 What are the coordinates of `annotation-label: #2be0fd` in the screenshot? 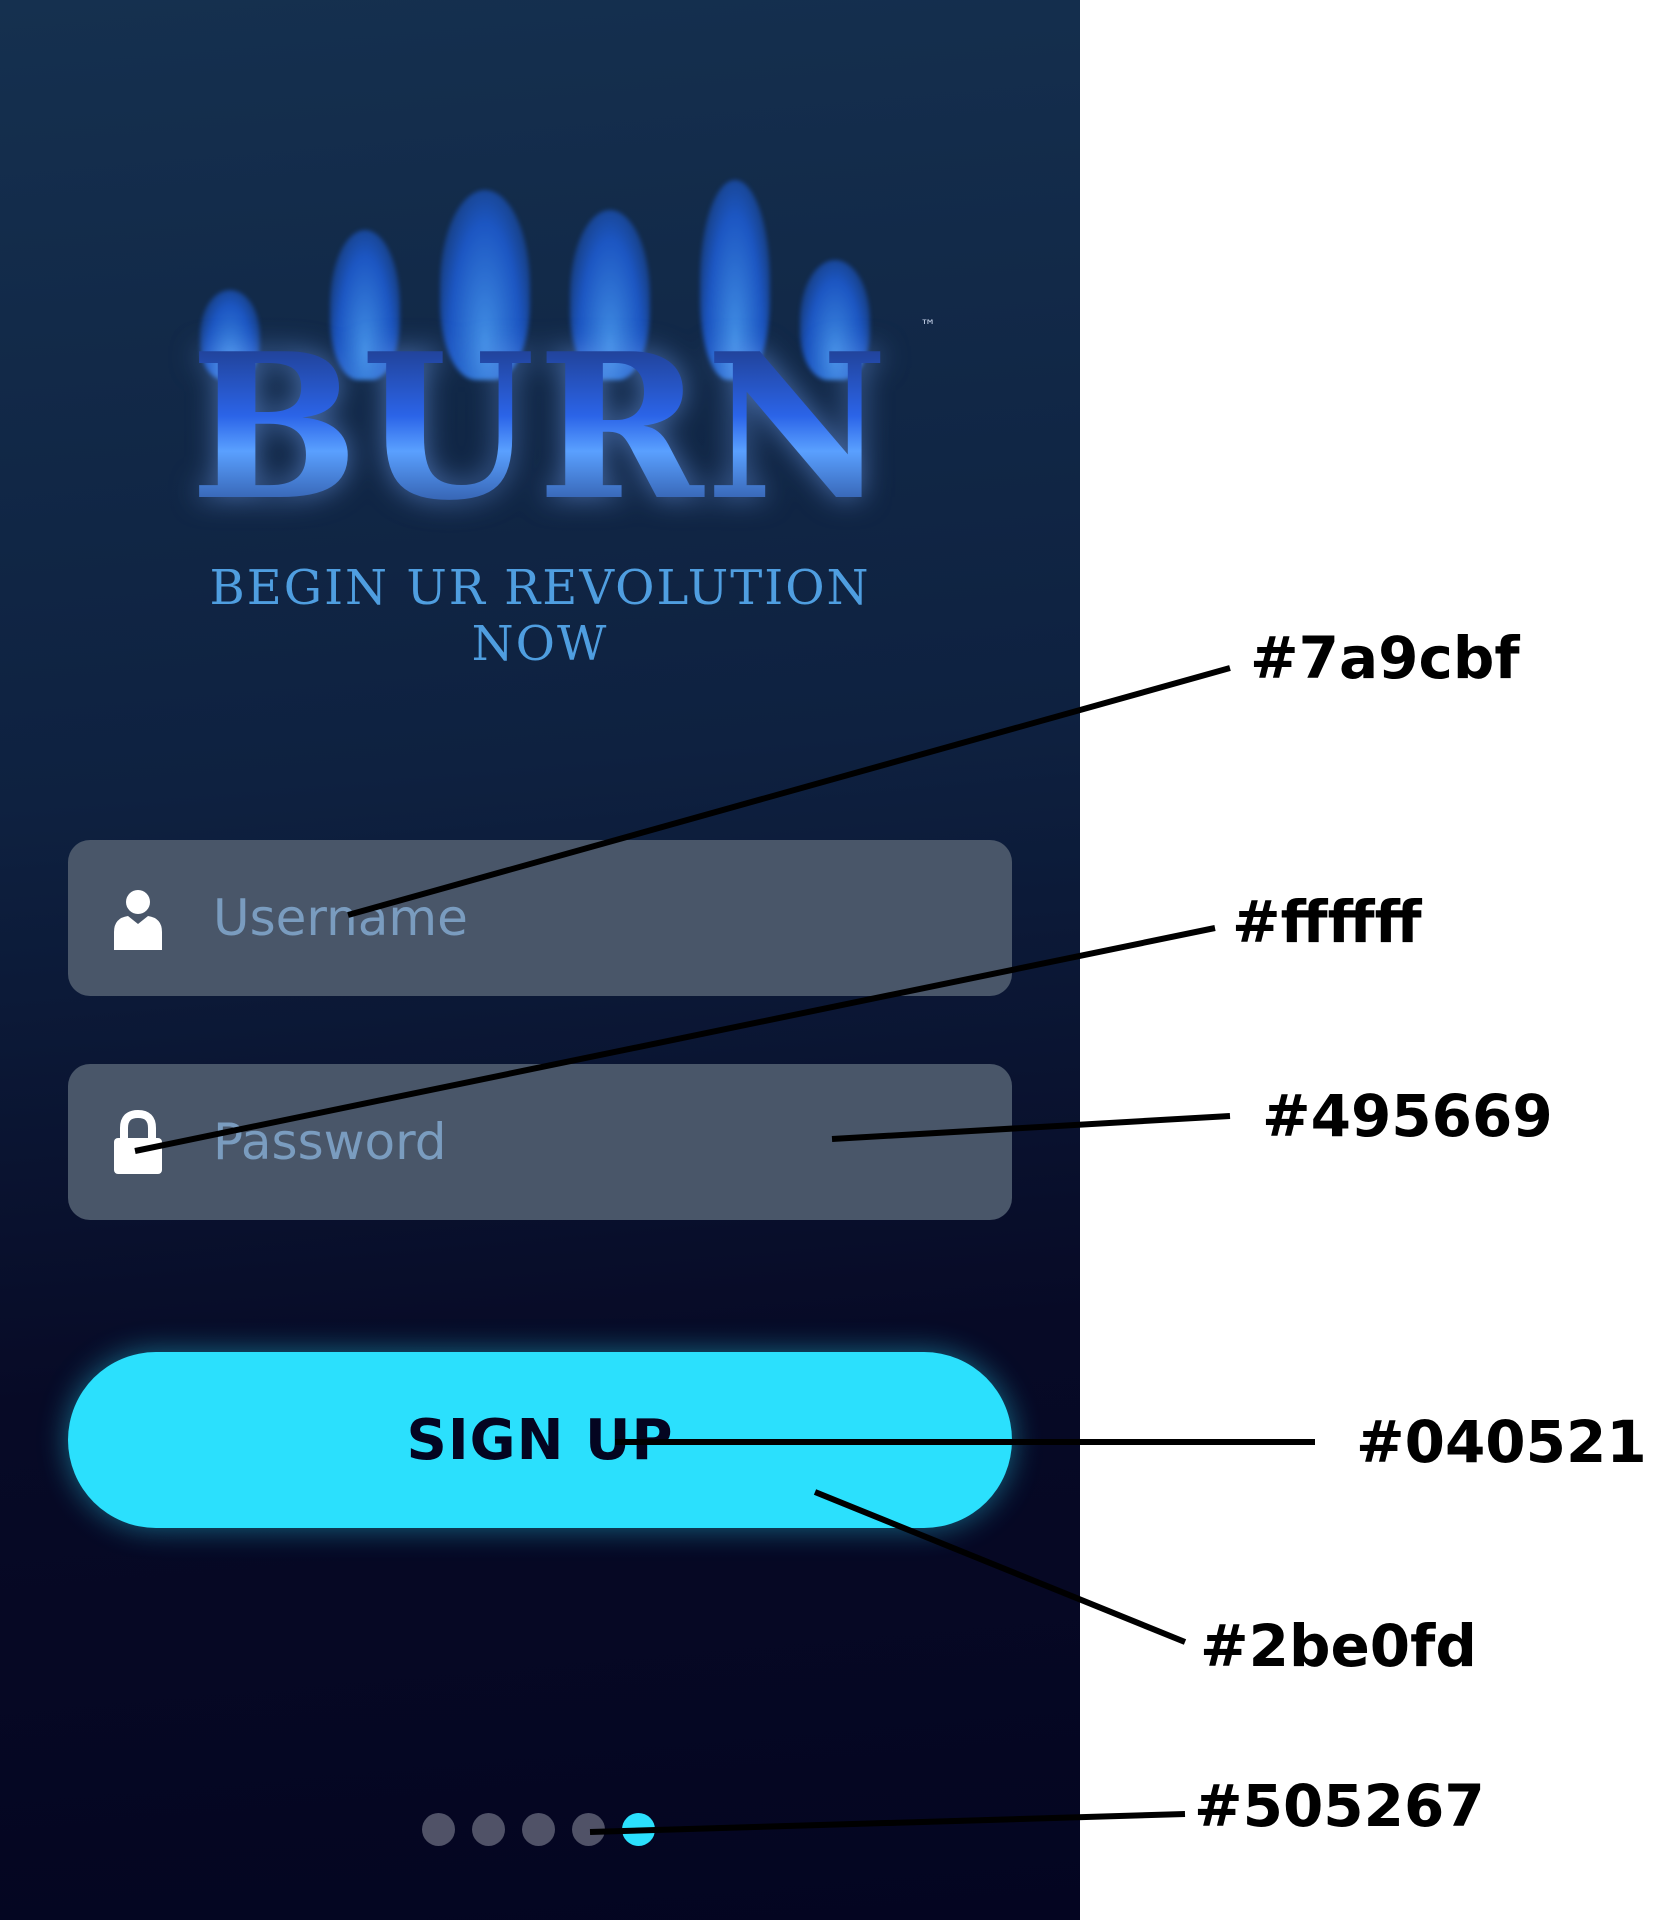 It's located at (1338, 1646).